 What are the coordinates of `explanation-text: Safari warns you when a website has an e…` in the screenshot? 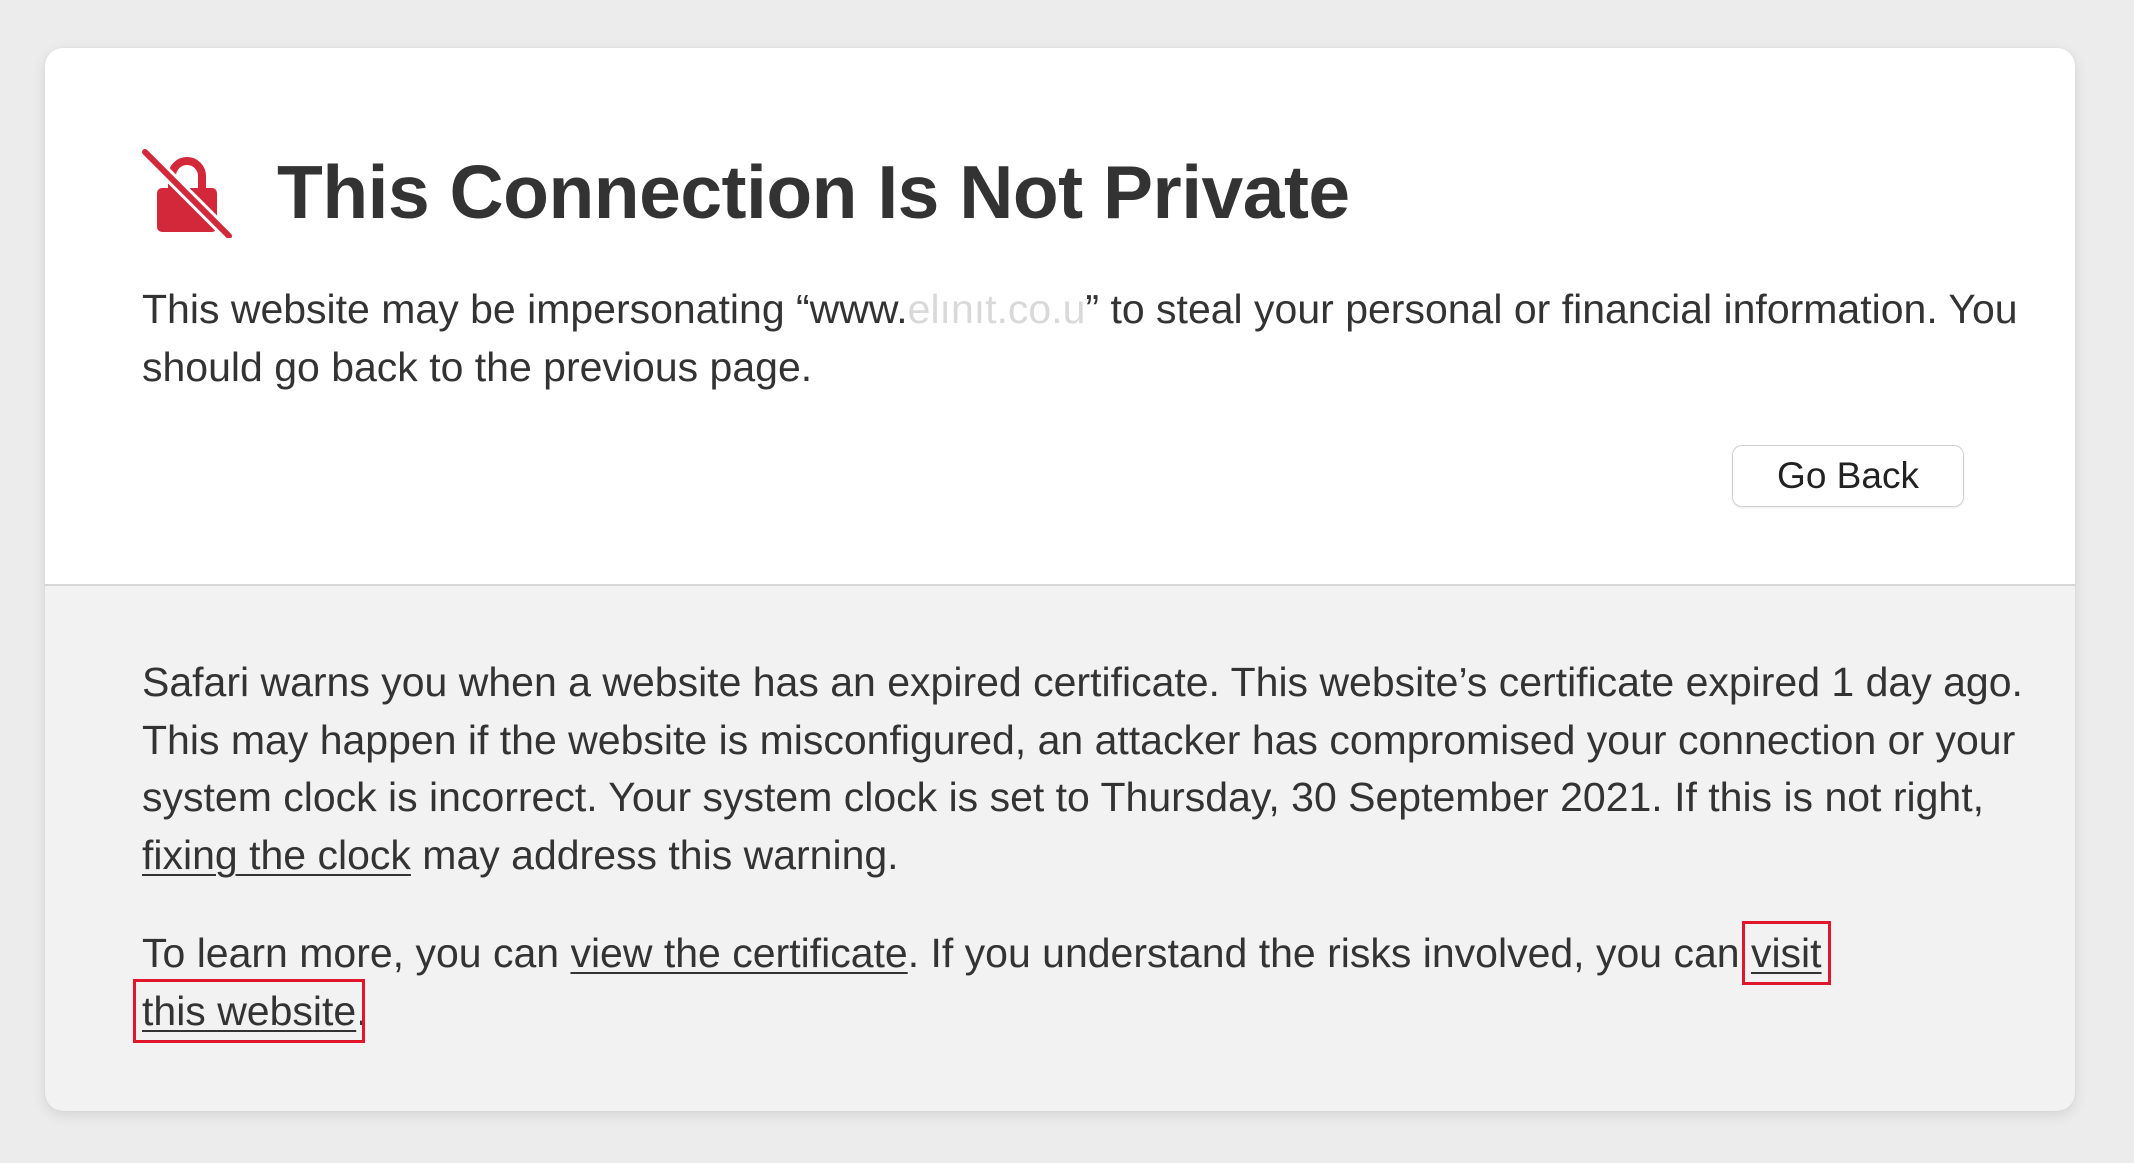 It's located at (1082, 739).